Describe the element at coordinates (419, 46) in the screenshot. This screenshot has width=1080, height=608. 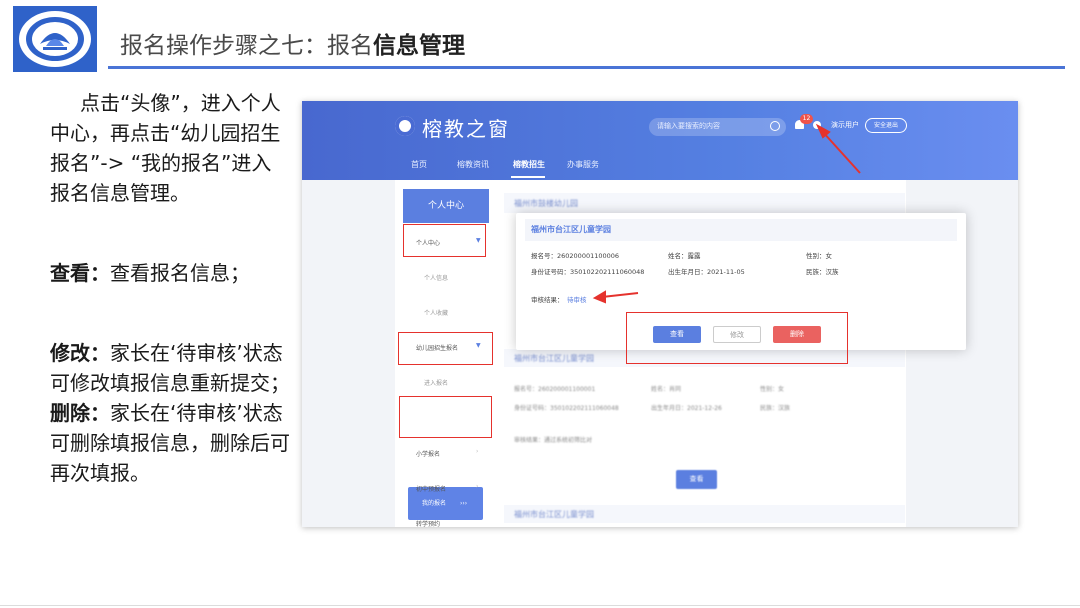
I see `title-bold: 信息管理` at that location.